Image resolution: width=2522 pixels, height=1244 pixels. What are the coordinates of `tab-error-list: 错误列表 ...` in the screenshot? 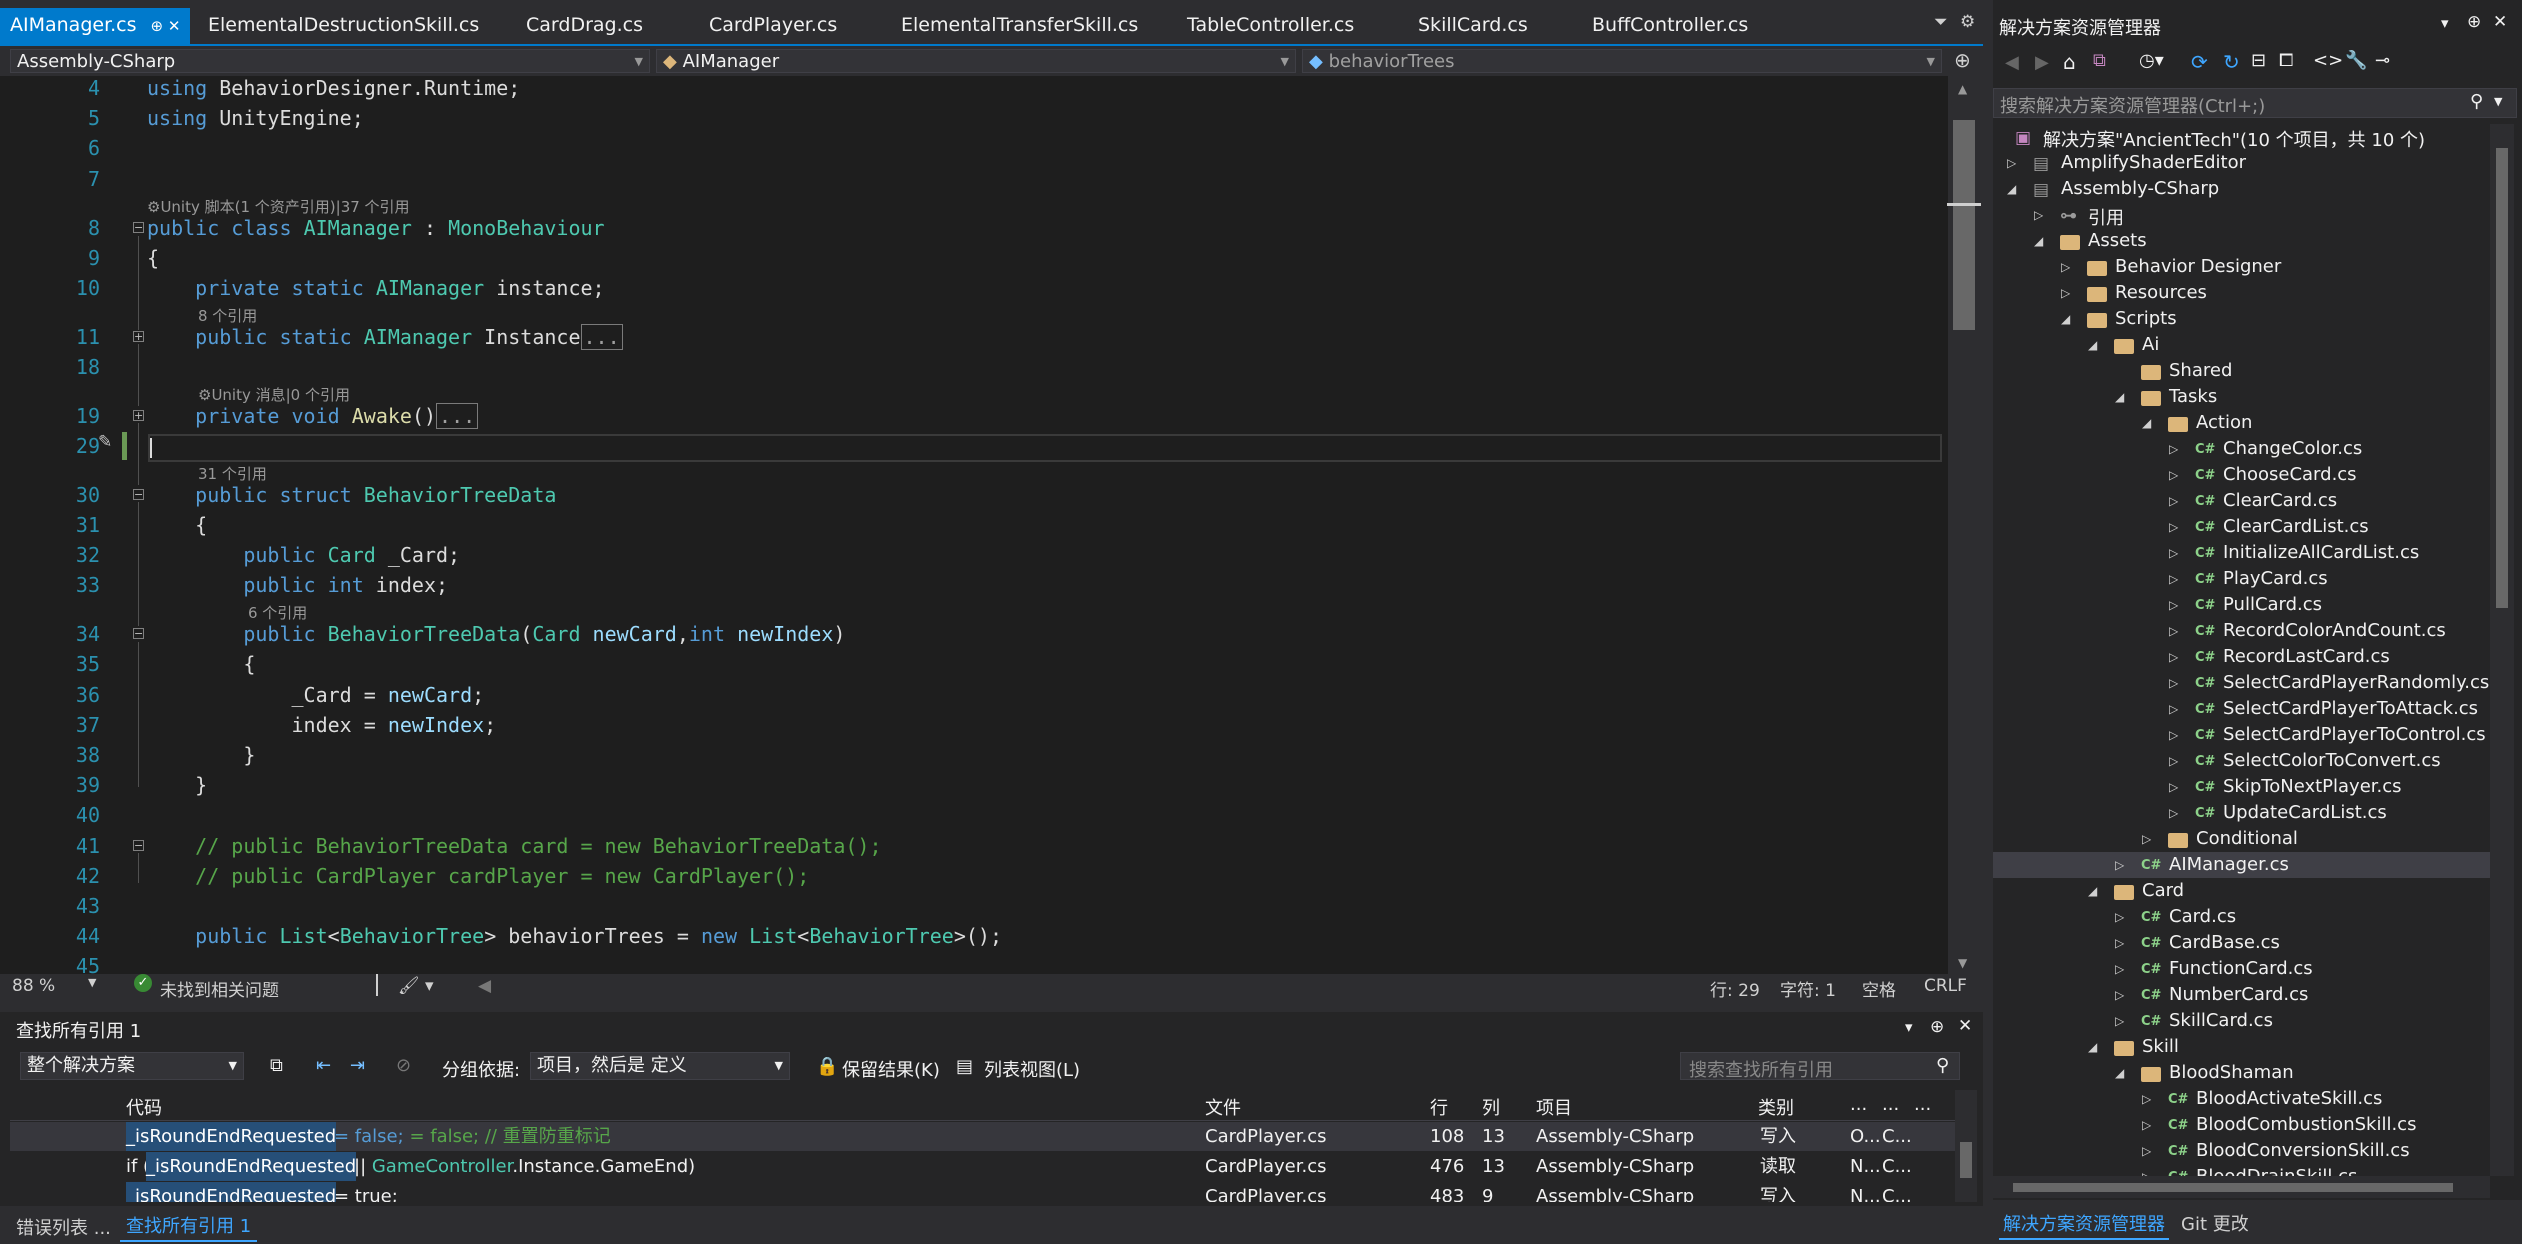 It's located at (63, 1227).